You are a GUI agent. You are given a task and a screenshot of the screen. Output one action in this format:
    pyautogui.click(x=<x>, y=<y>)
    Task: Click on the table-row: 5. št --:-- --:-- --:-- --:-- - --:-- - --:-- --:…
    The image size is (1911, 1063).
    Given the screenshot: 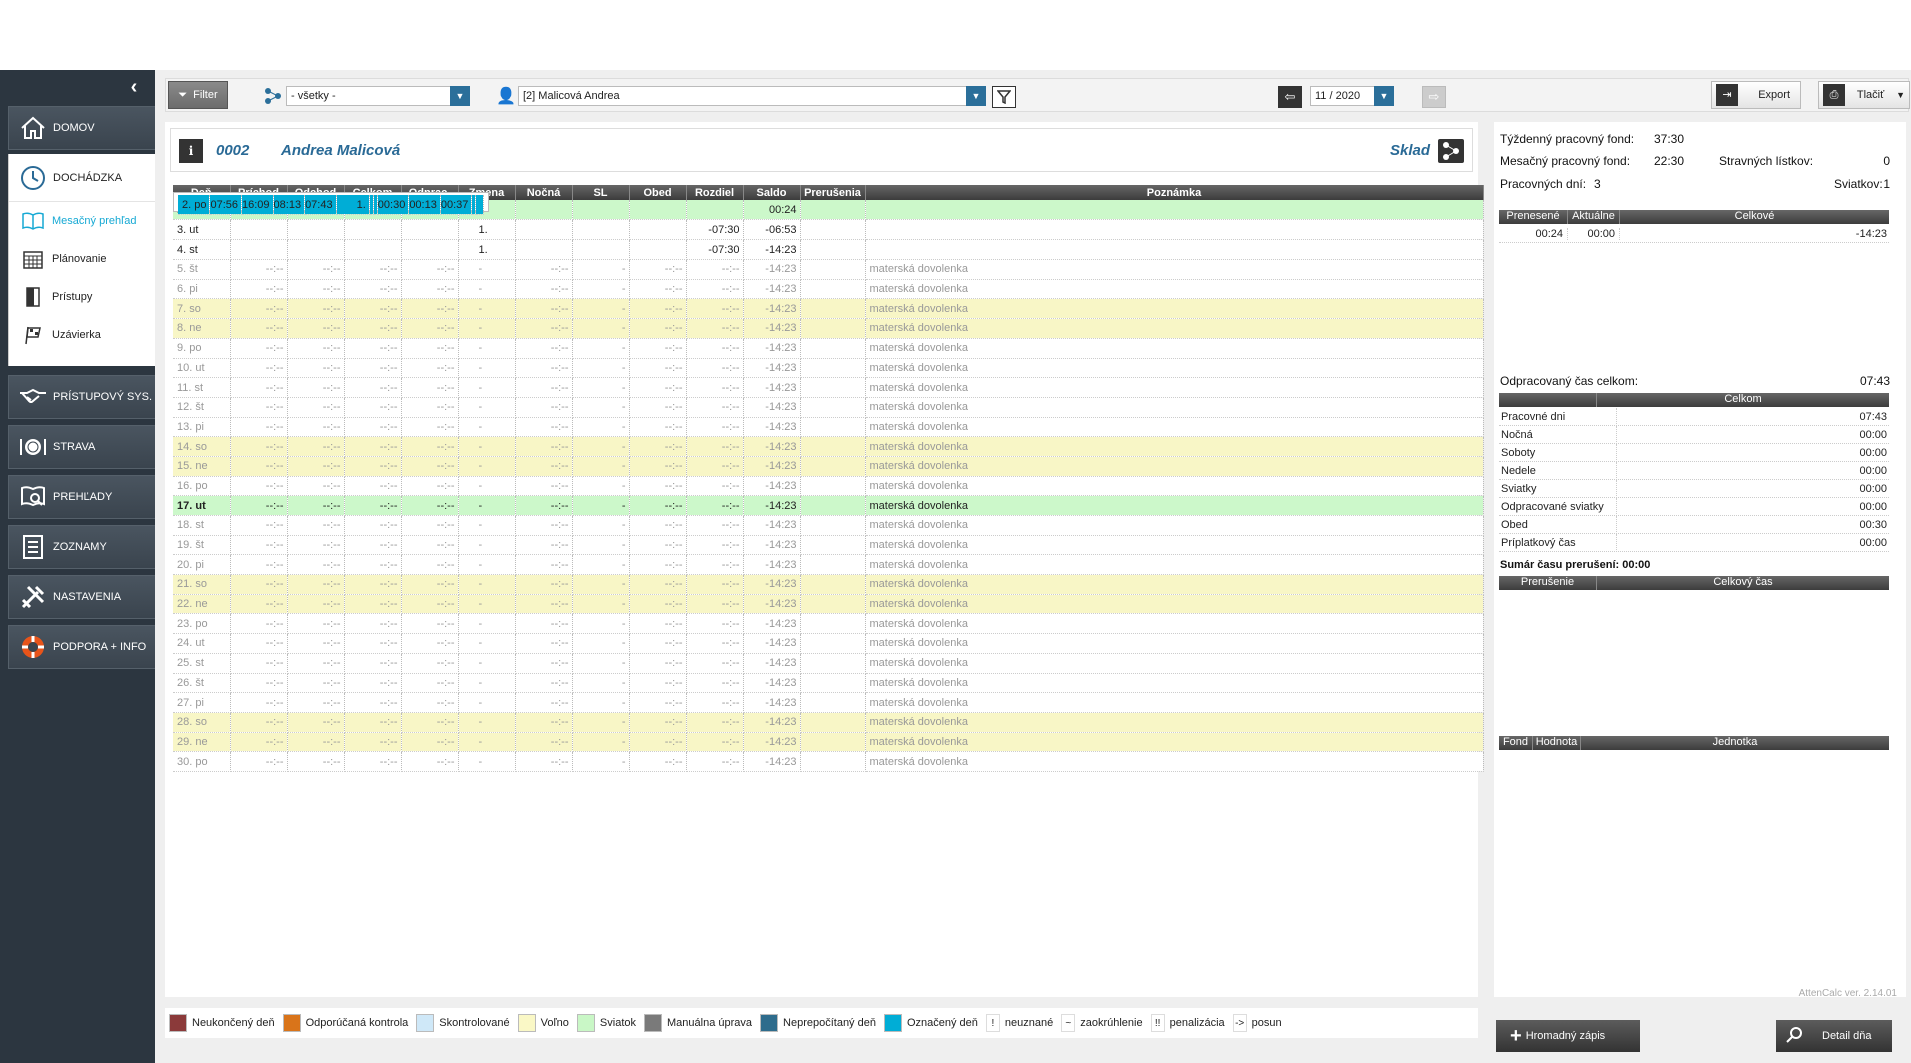 What is the action you would take?
    pyautogui.click(x=828, y=269)
    